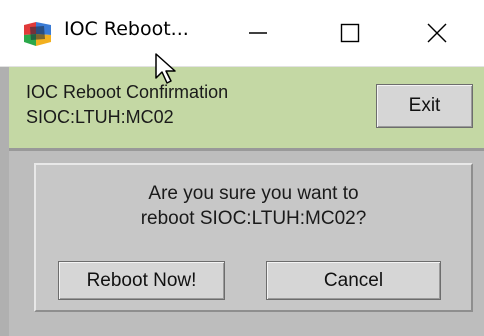  What do you see at coordinates (353, 280) in the screenshot?
I see `cancel-button: Cancel` at bounding box center [353, 280].